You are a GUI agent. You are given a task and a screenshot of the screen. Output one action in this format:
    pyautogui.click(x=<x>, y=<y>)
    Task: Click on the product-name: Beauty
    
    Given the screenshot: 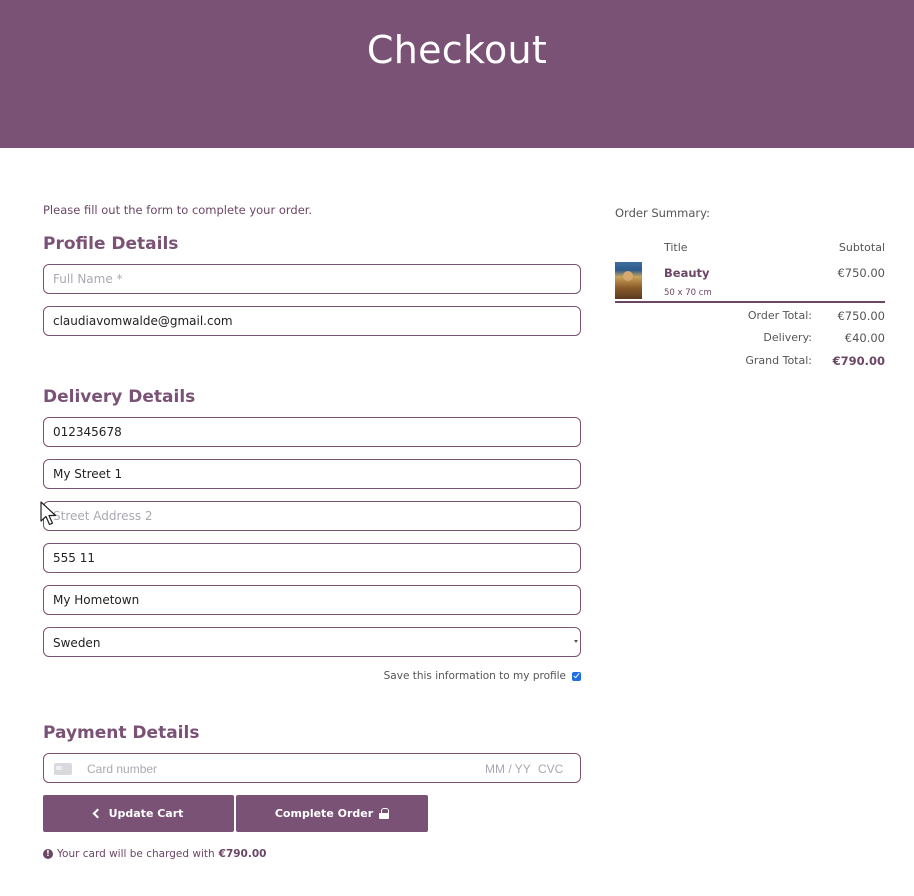 What is the action you would take?
    pyautogui.click(x=687, y=273)
    